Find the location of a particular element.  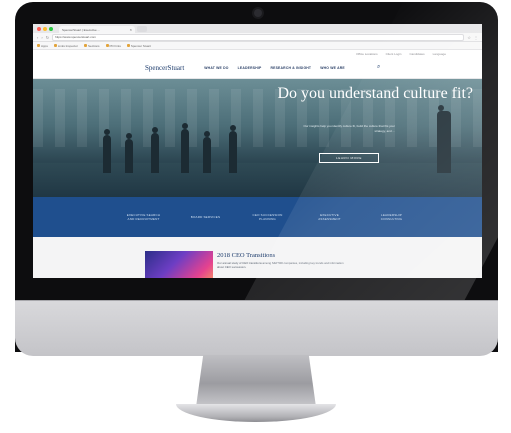

bookmark-item: Links Inspector is located at coordinates (65, 46).